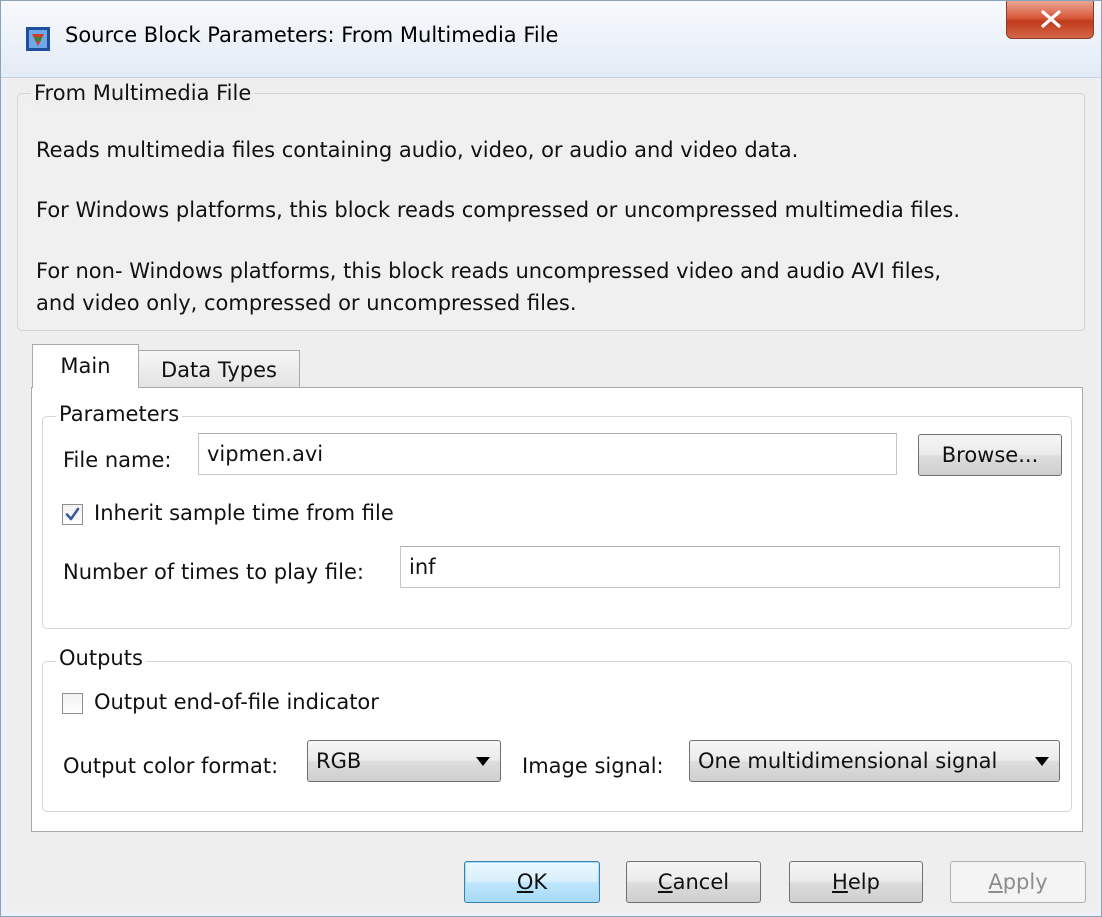 The width and height of the screenshot is (1102, 917). What do you see at coordinates (593, 766) in the screenshot?
I see `image-signal-label: Image signal:` at bounding box center [593, 766].